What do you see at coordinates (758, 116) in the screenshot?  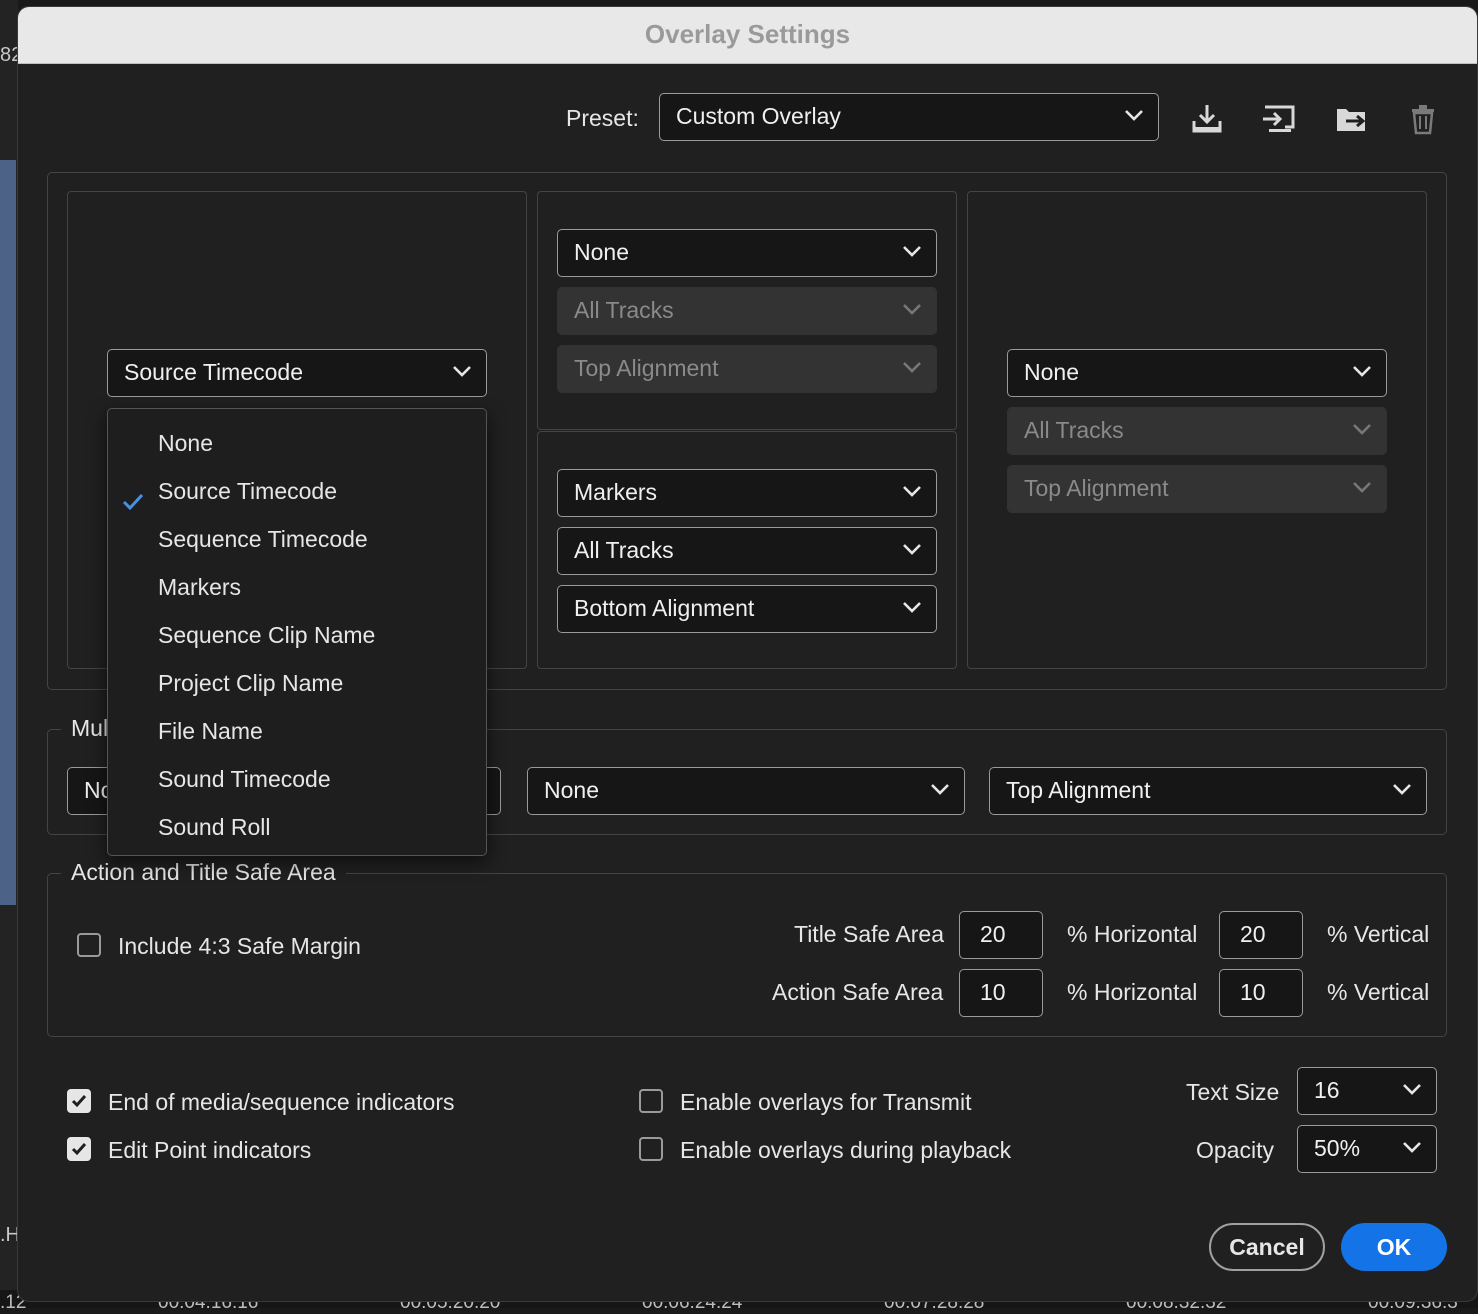 I see `preset-select-value: Custom Overlay` at bounding box center [758, 116].